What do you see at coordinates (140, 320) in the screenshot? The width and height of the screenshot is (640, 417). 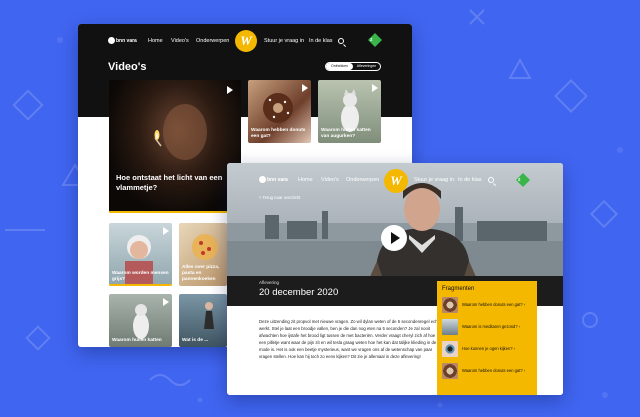 I see `video-tile: Waarom huilen katten` at bounding box center [140, 320].